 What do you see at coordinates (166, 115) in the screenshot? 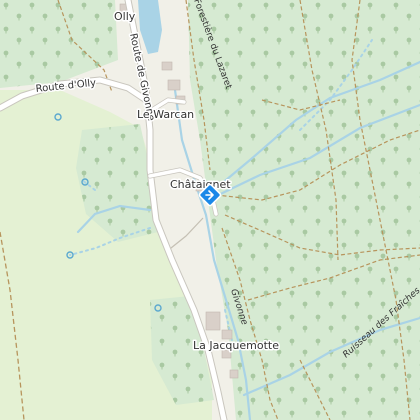
I see `place-label-le-warcan: Le Warcan` at bounding box center [166, 115].